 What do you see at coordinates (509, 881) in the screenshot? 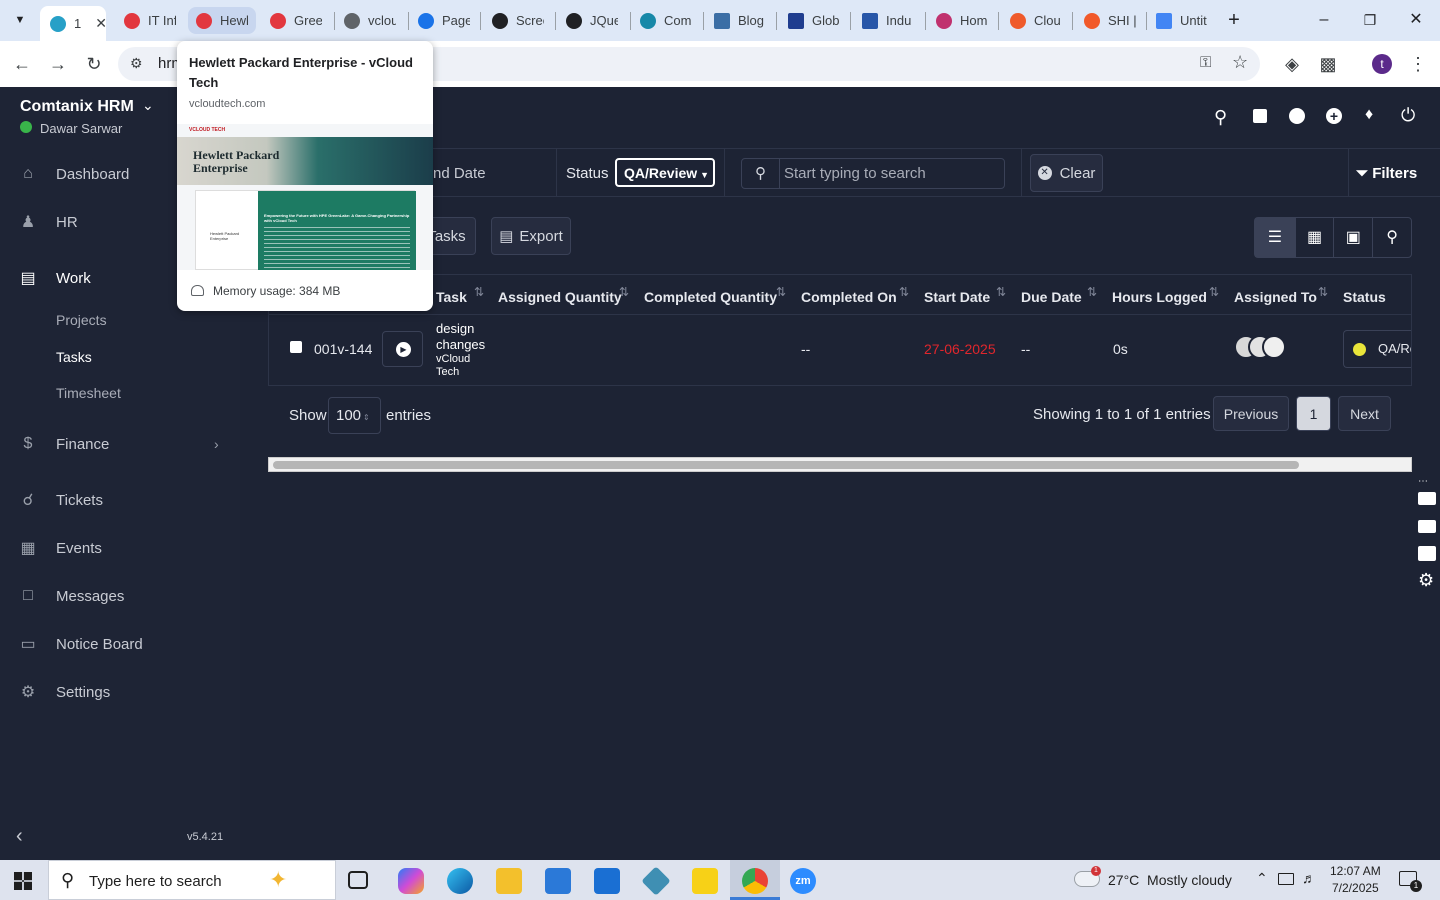
I see `file-explorer-icon` at bounding box center [509, 881].